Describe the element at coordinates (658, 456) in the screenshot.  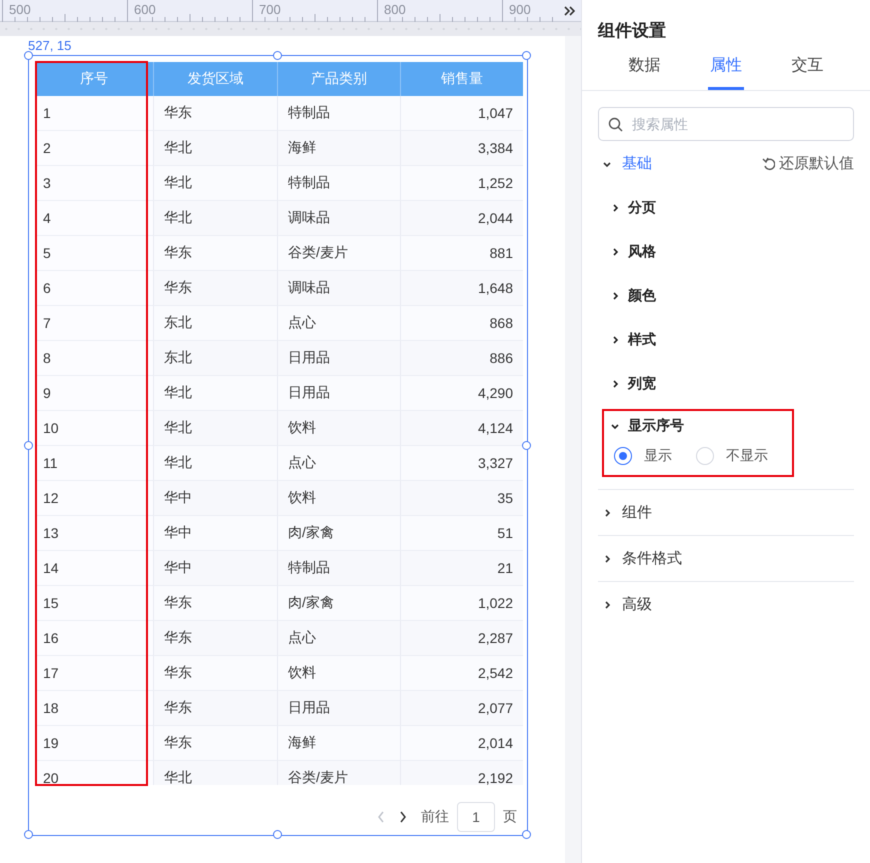
I see `radio-label: 显示` at that location.